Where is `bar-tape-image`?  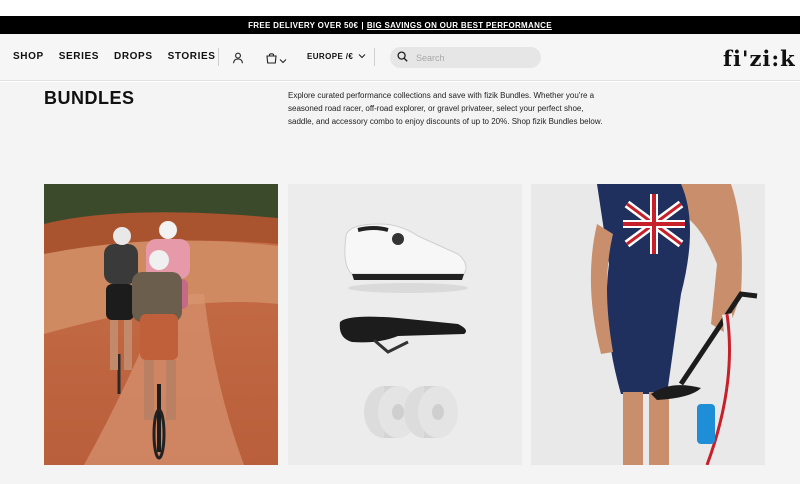
bar-tape-image is located at coordinates (411, 412).